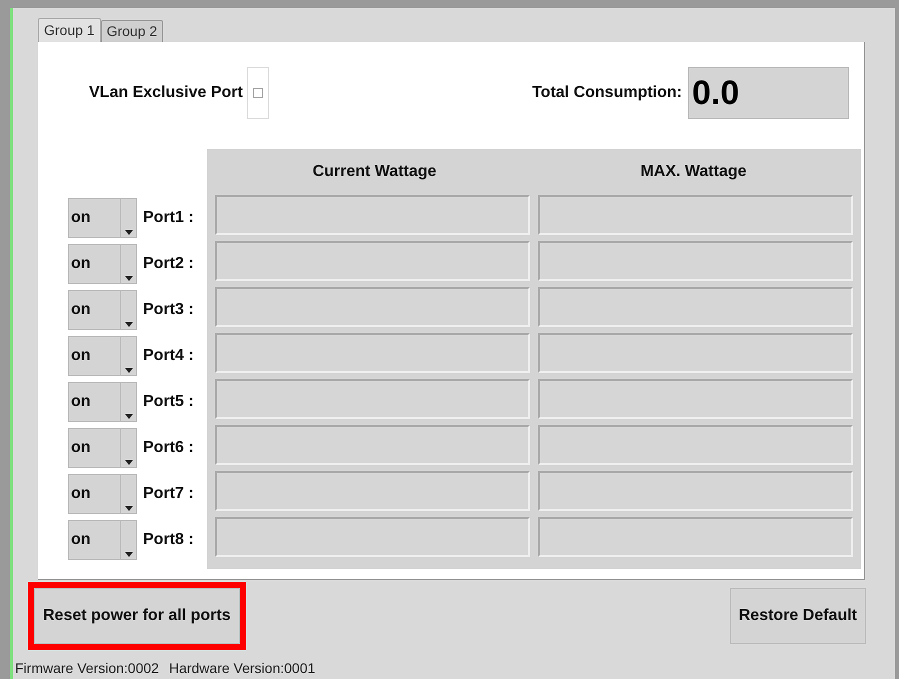  What do you see at coordinates (166, 93) in the screenshot?
I see `vlan-label: VLan Exclusive Port` at bounding box center [166, 93].